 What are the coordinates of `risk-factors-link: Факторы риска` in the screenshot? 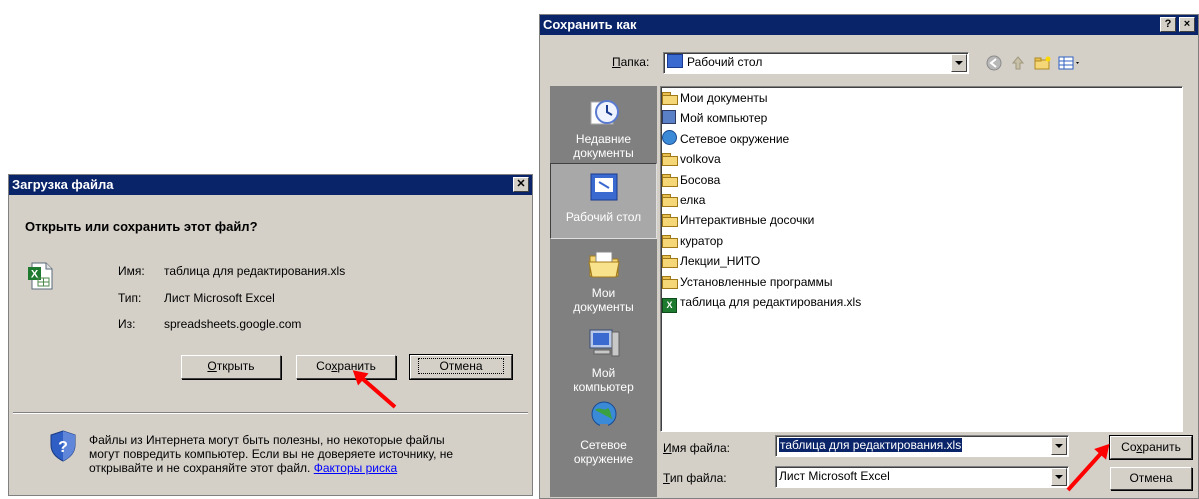 It's located at (355, 468).